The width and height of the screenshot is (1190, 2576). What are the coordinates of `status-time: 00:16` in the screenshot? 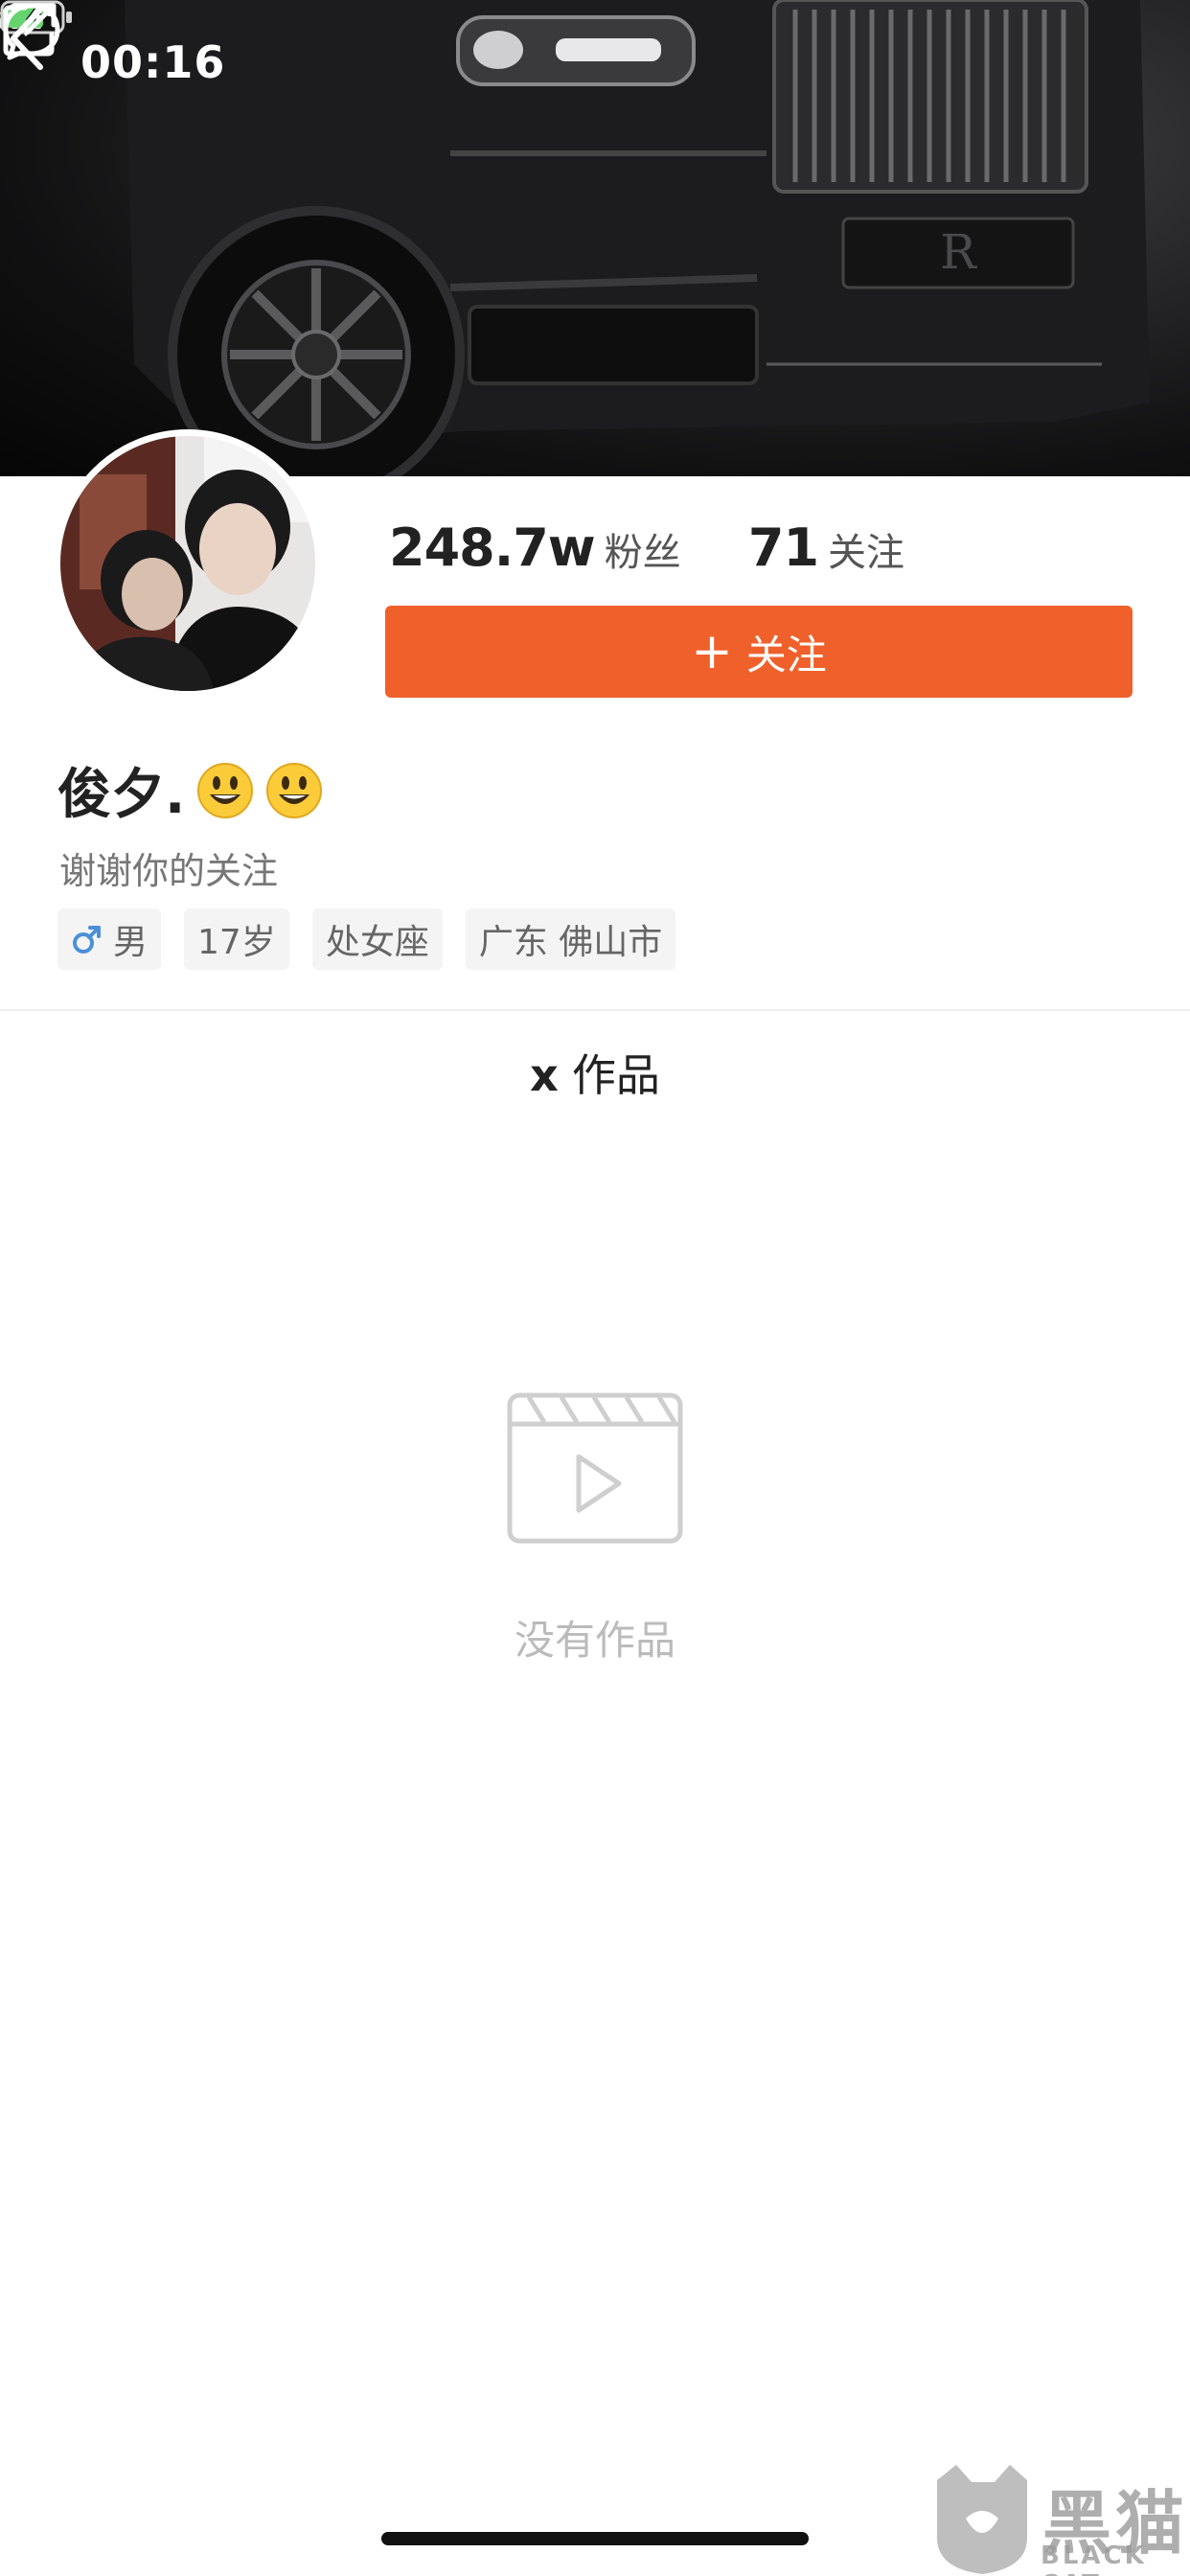 It's located at (153, 62).